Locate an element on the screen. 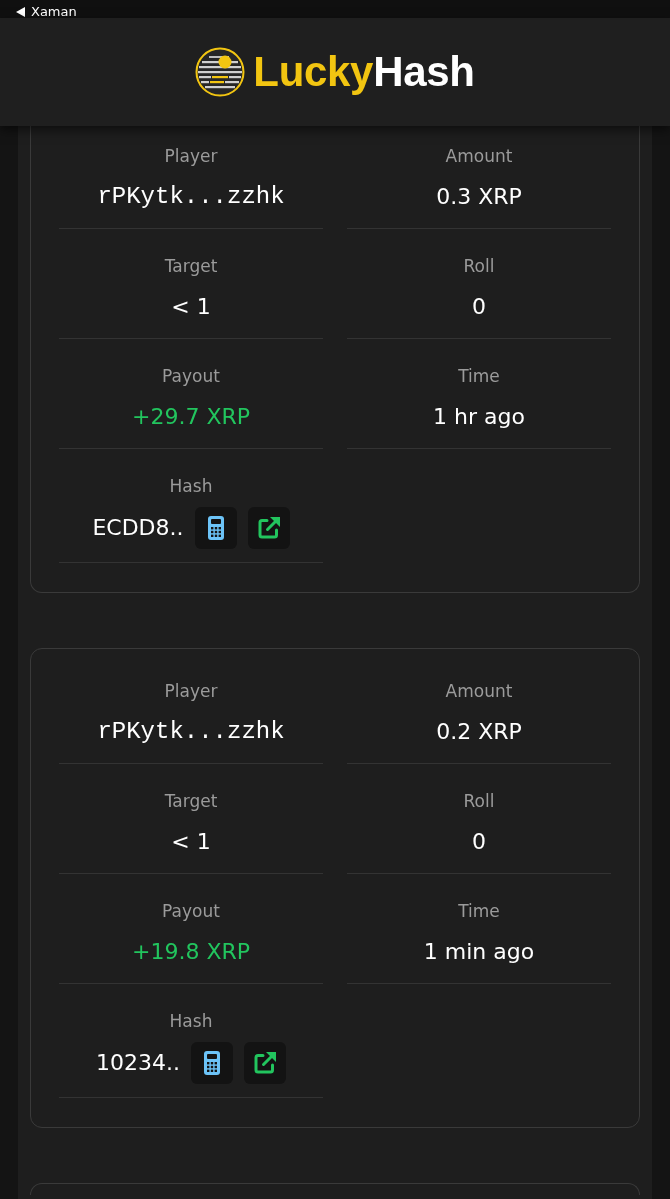  field-value: 1 hr ago is located at coordinates (479, 417).